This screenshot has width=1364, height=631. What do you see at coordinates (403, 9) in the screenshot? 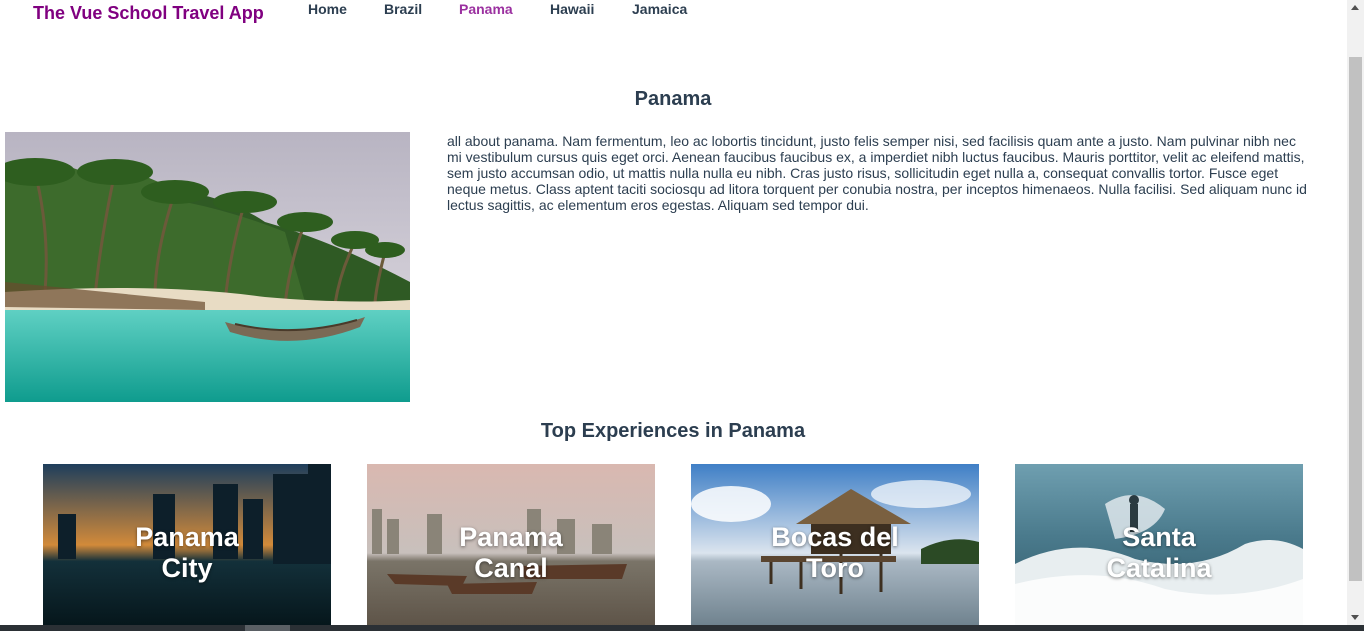
I see `nav-link-brazil: Brazil` at bounding box center [403, 9].